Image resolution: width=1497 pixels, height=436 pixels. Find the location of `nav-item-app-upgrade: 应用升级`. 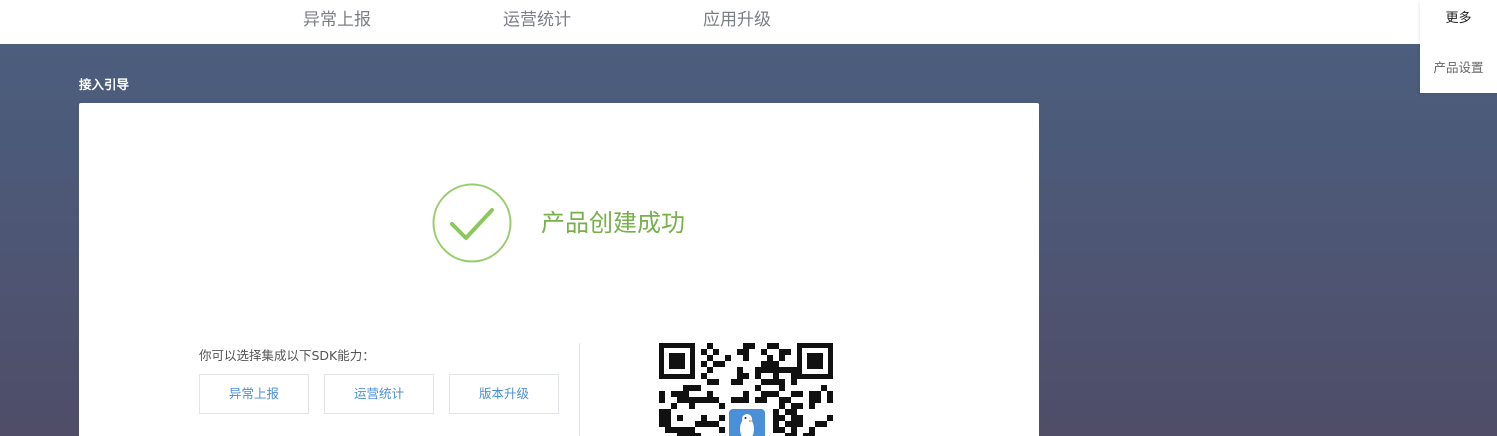

nav-item-app-upgrade: 应用升级 is located at coordinates (737, 22).